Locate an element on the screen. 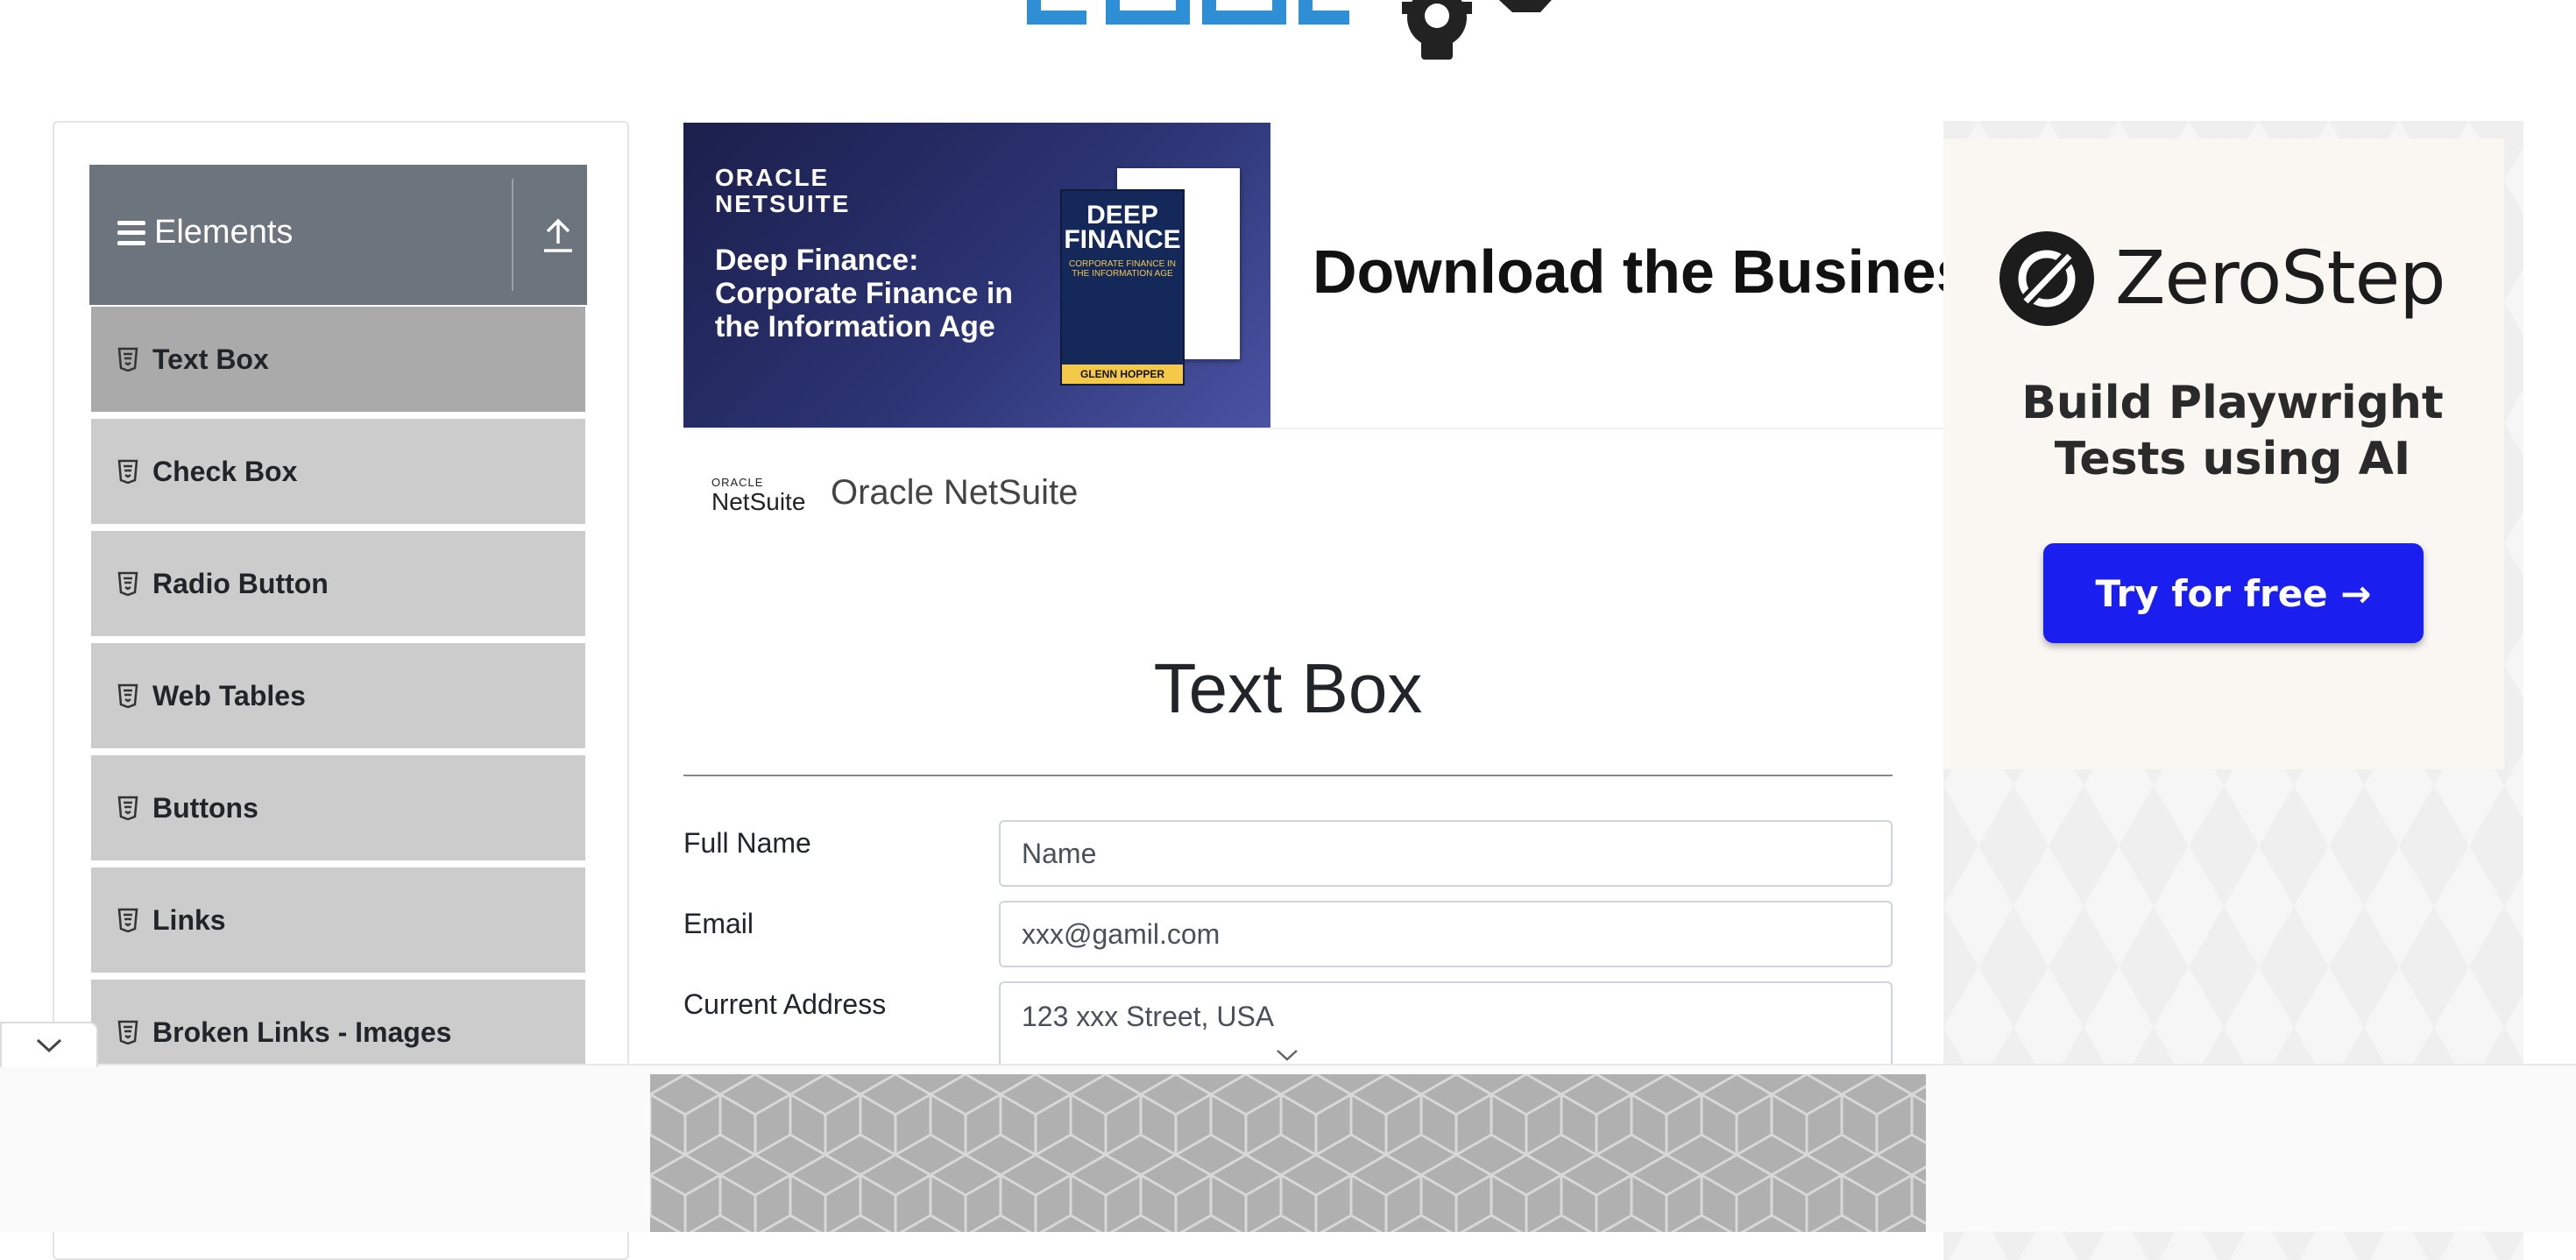 Image resolution: width=2576 pixels, height=1260 pixels. email-input: xxx@gamil.com is located at coordinates (1446, 934).